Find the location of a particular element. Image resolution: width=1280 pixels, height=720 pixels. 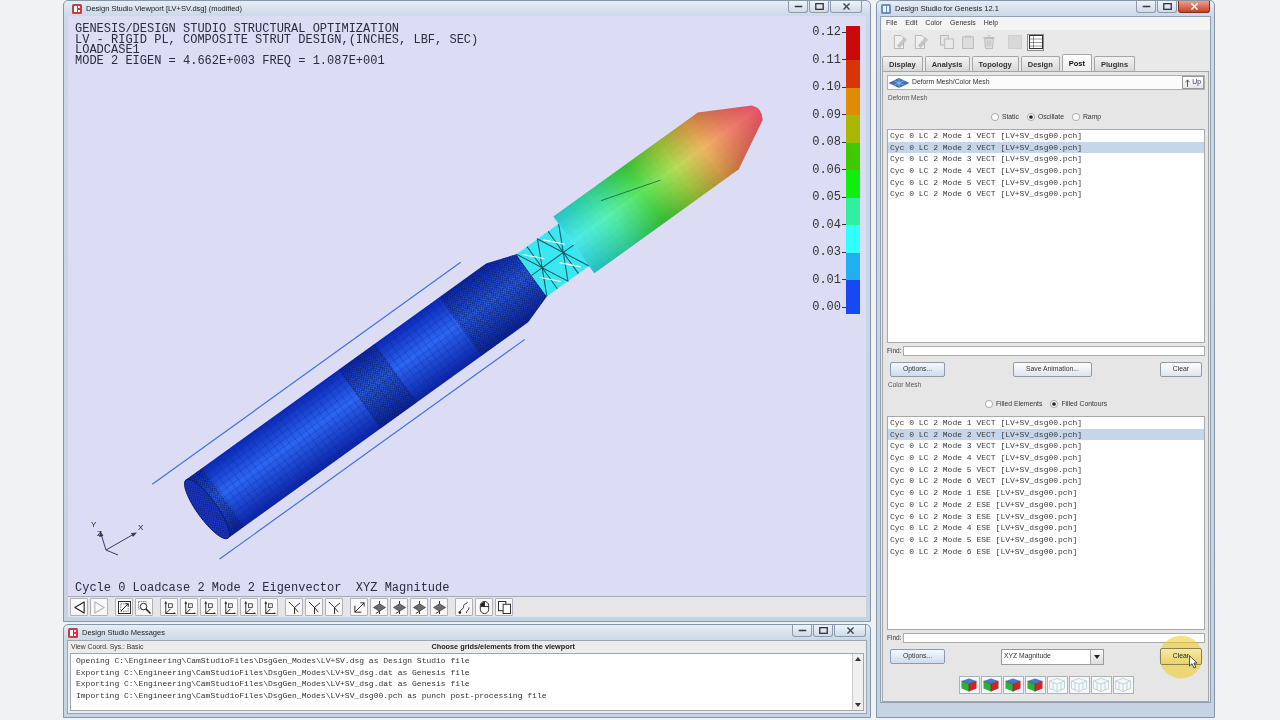

vertical-scrollbar is located at coordinates (857, 682).